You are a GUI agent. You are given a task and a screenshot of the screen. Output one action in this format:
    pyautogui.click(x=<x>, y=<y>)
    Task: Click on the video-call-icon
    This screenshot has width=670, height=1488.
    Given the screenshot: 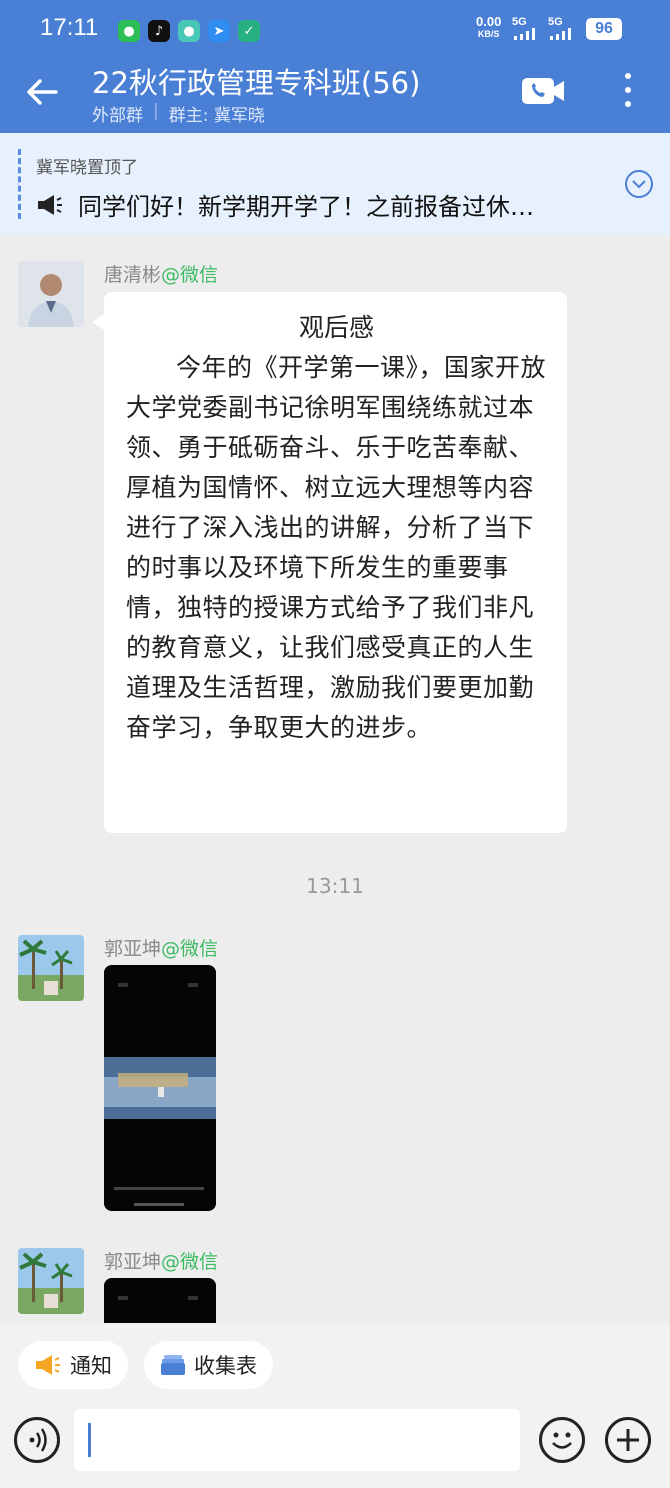 What is the action you would take?
    pyautogui.click(x=543, y=91)
    